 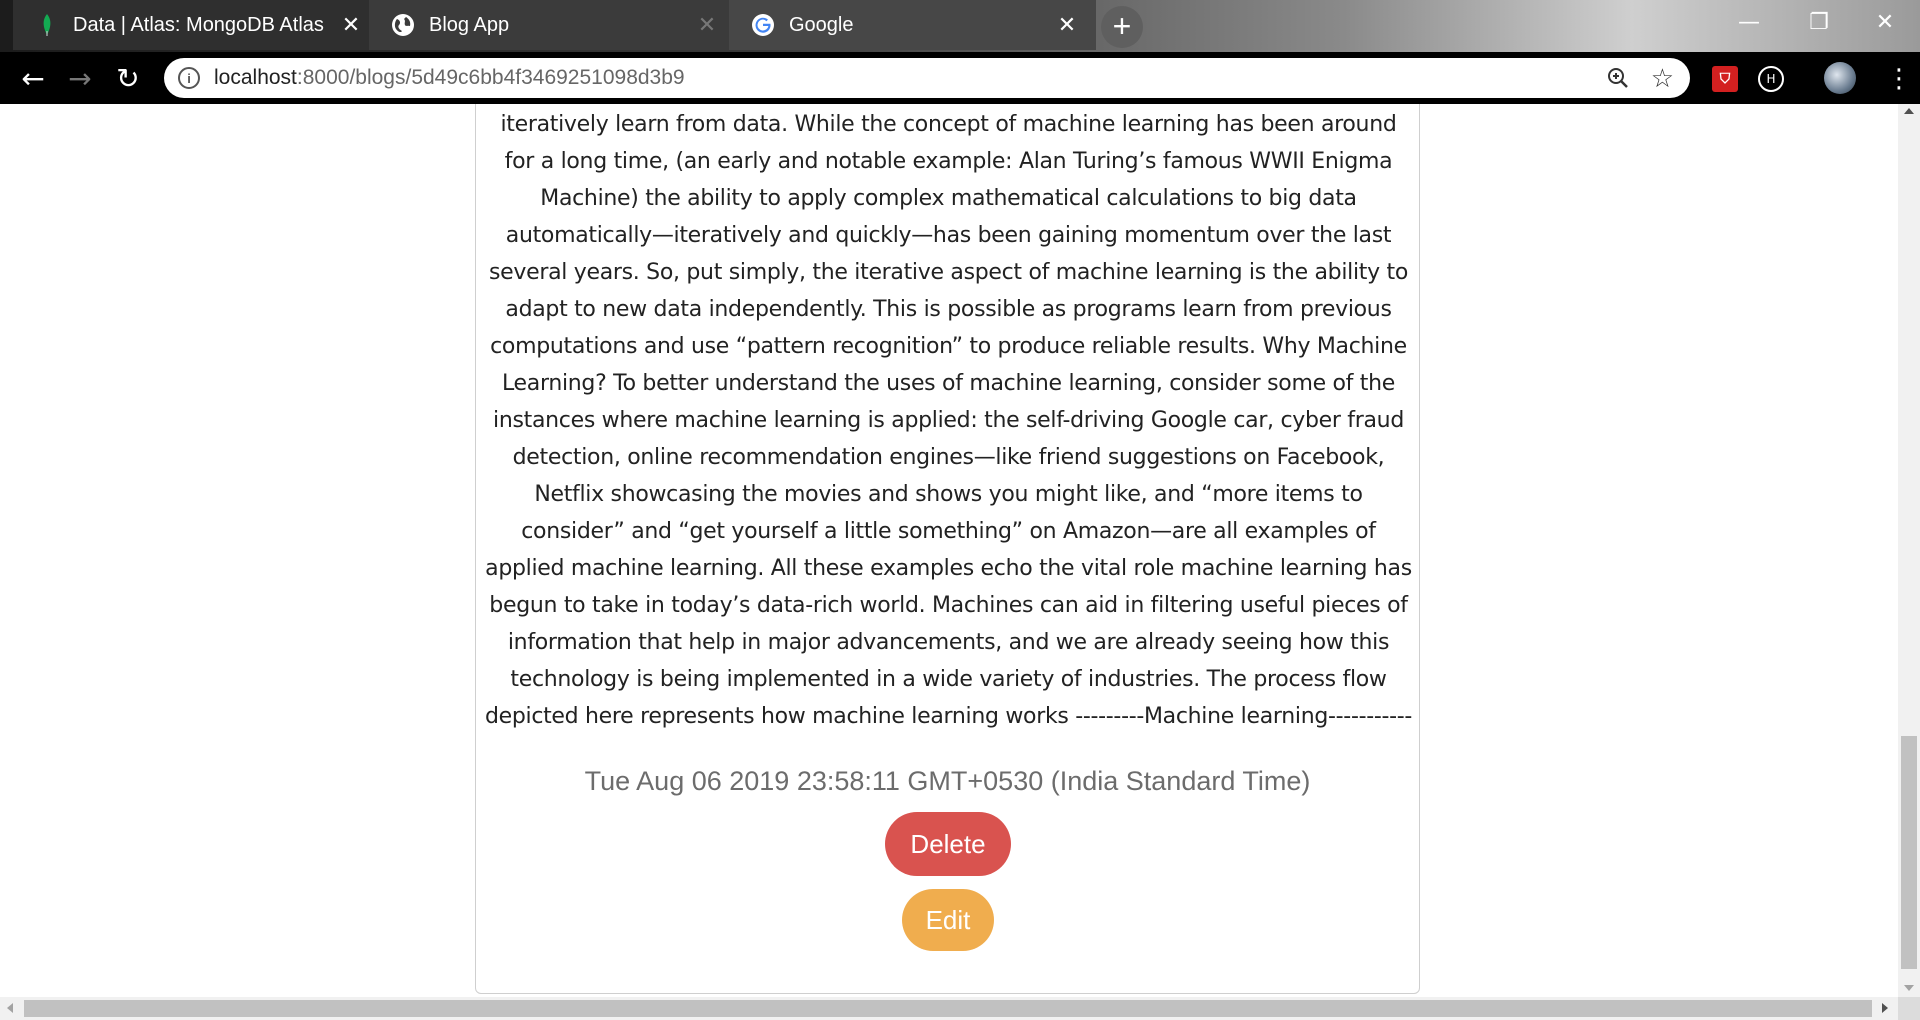 What do you see at coordinates (1899, 79) in the screenshot?
I see `menu-icon: ⋮` at bounding box center [1899, 79].